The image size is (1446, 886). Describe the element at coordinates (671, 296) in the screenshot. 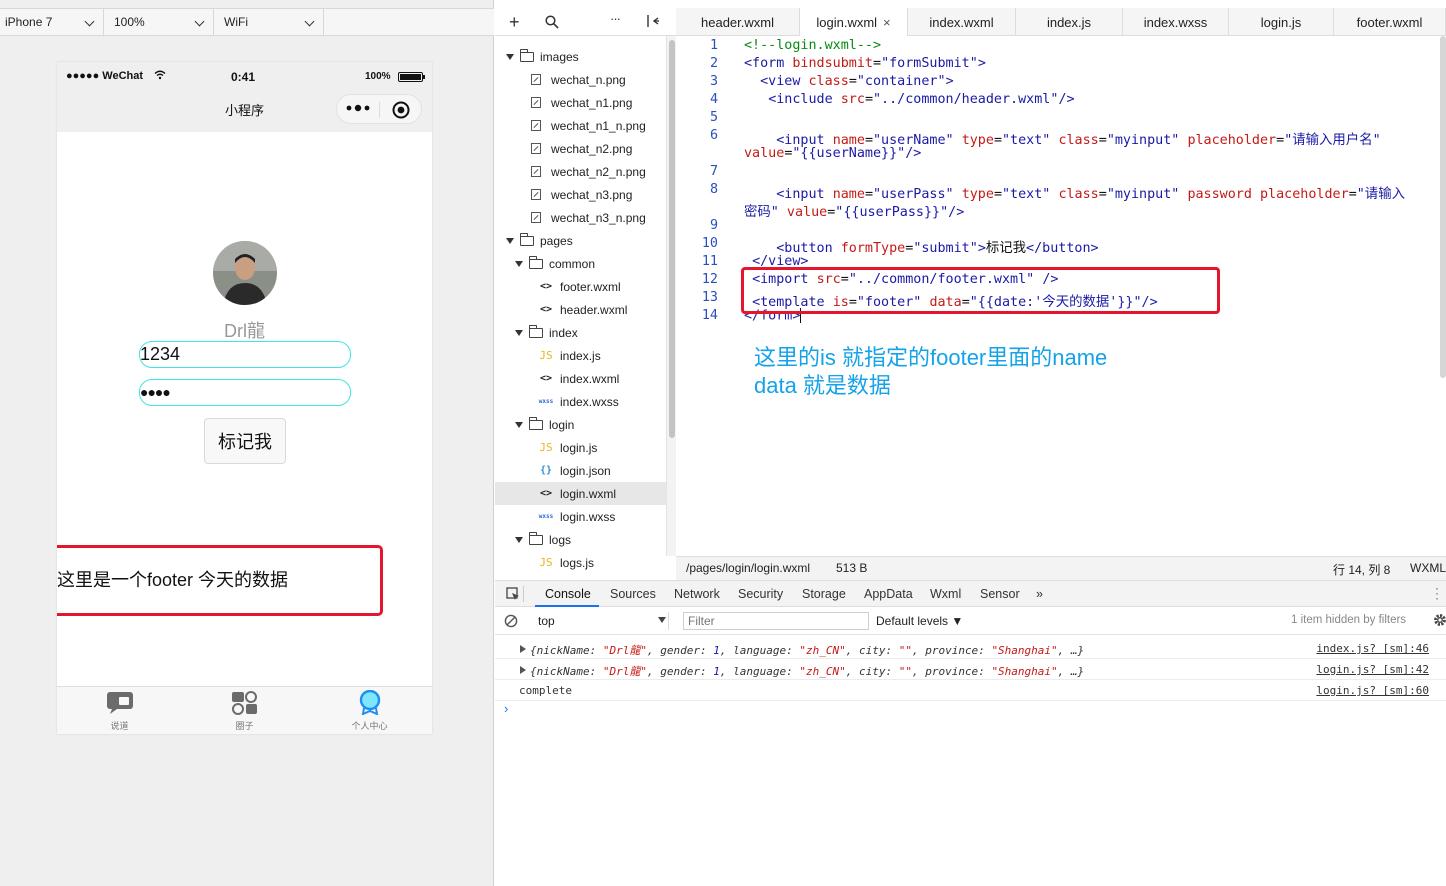

I see `file-tree-scrollbar` at that location.